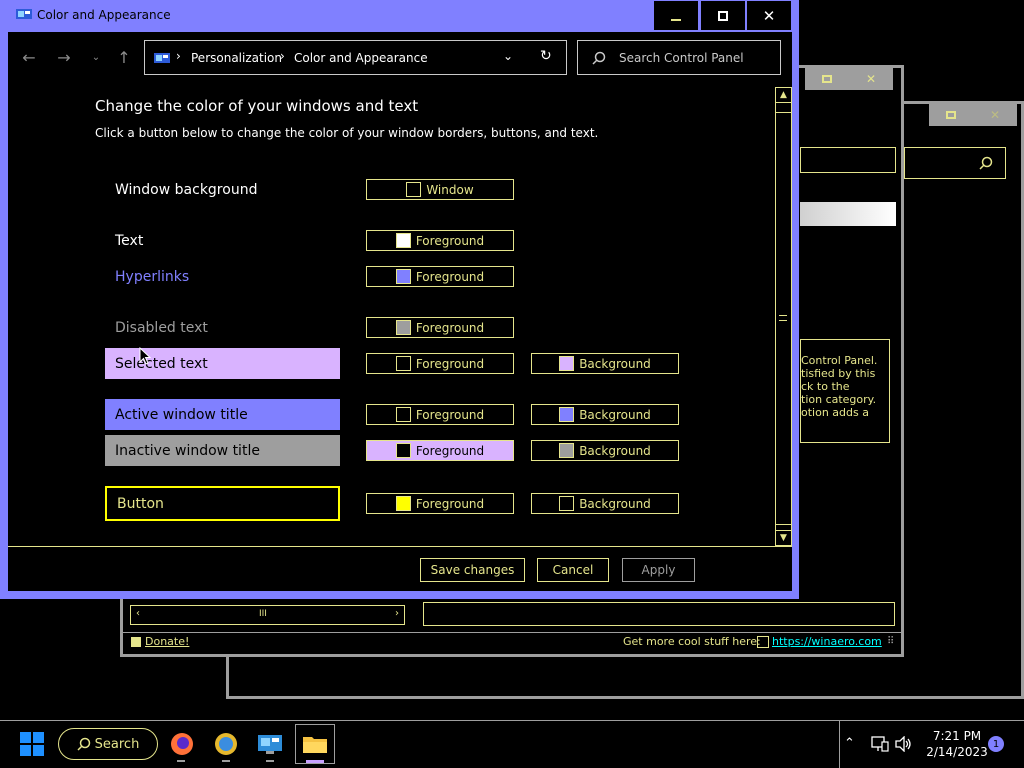 Image resolution: width=1024 pixels, height=768 pixels. Describe the element at coordinates (440, 189) in the screenshot. I see `window-color-button: Window` at that location.